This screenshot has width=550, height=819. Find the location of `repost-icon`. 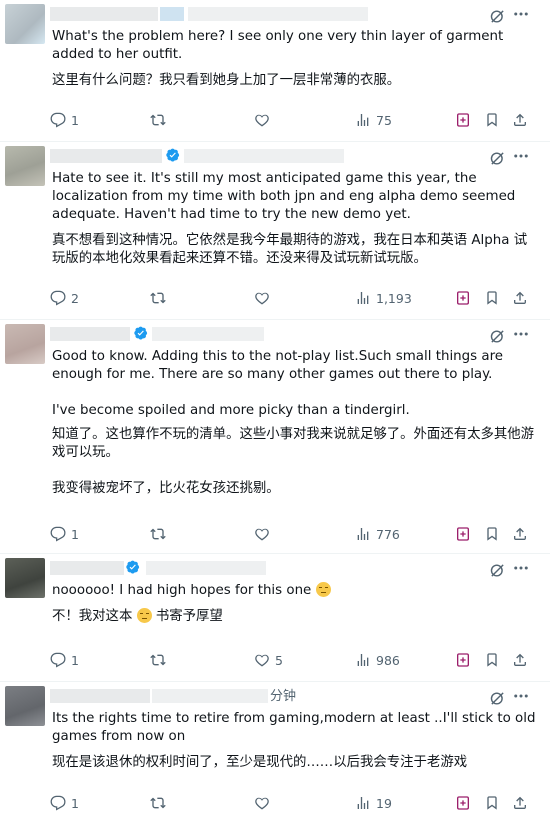

repost-icon is located at coordinates (158, 803).